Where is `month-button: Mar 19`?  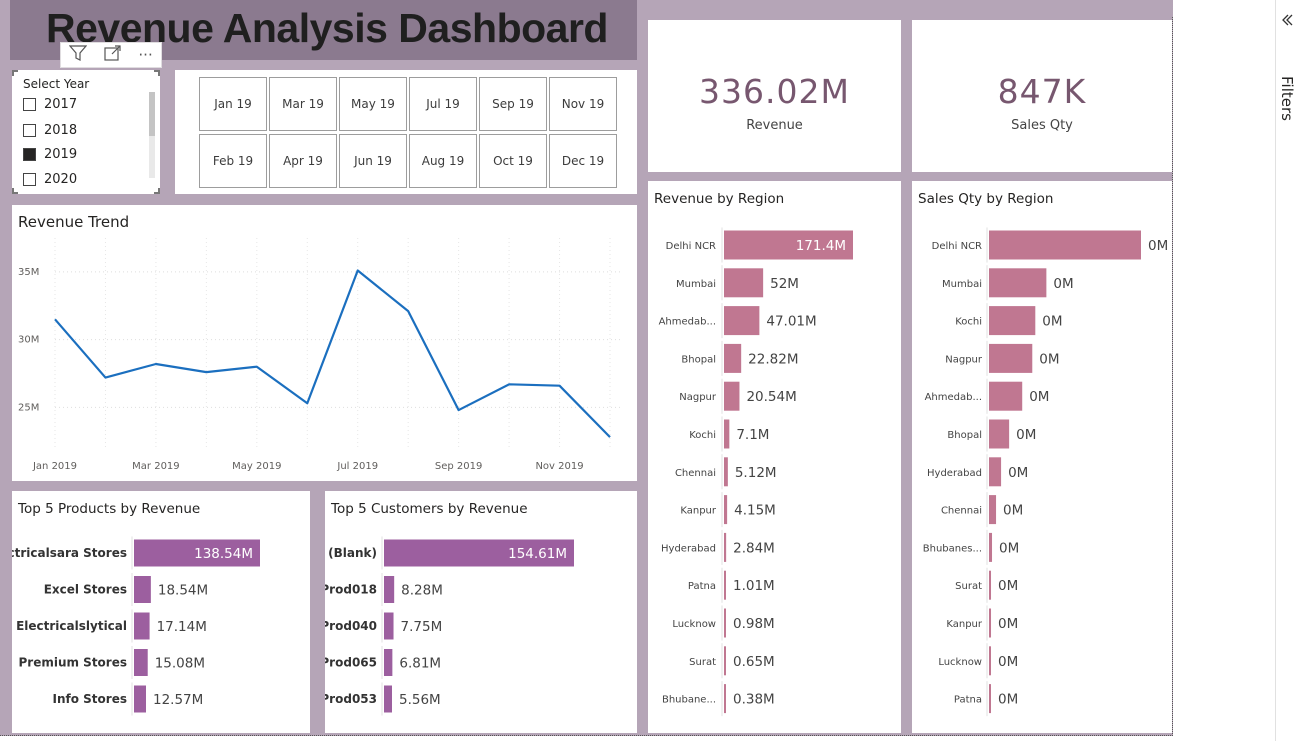 month-button: Mar 19 is located at coordinates (303, 104).